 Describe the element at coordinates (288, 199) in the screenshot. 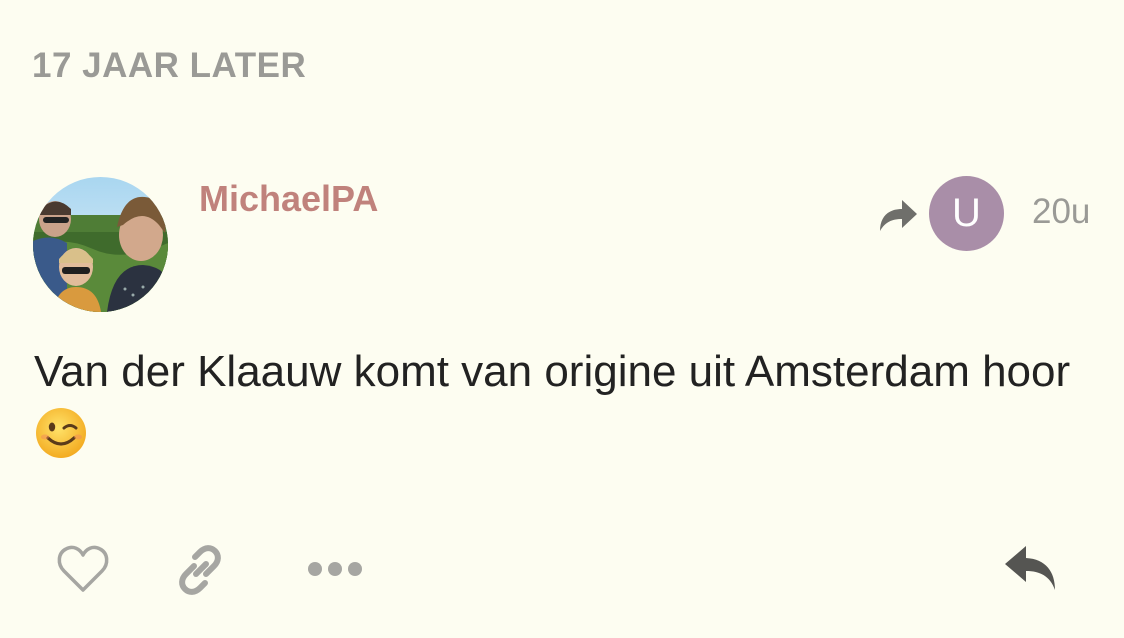

I see `username: MichaelPA` at that location.